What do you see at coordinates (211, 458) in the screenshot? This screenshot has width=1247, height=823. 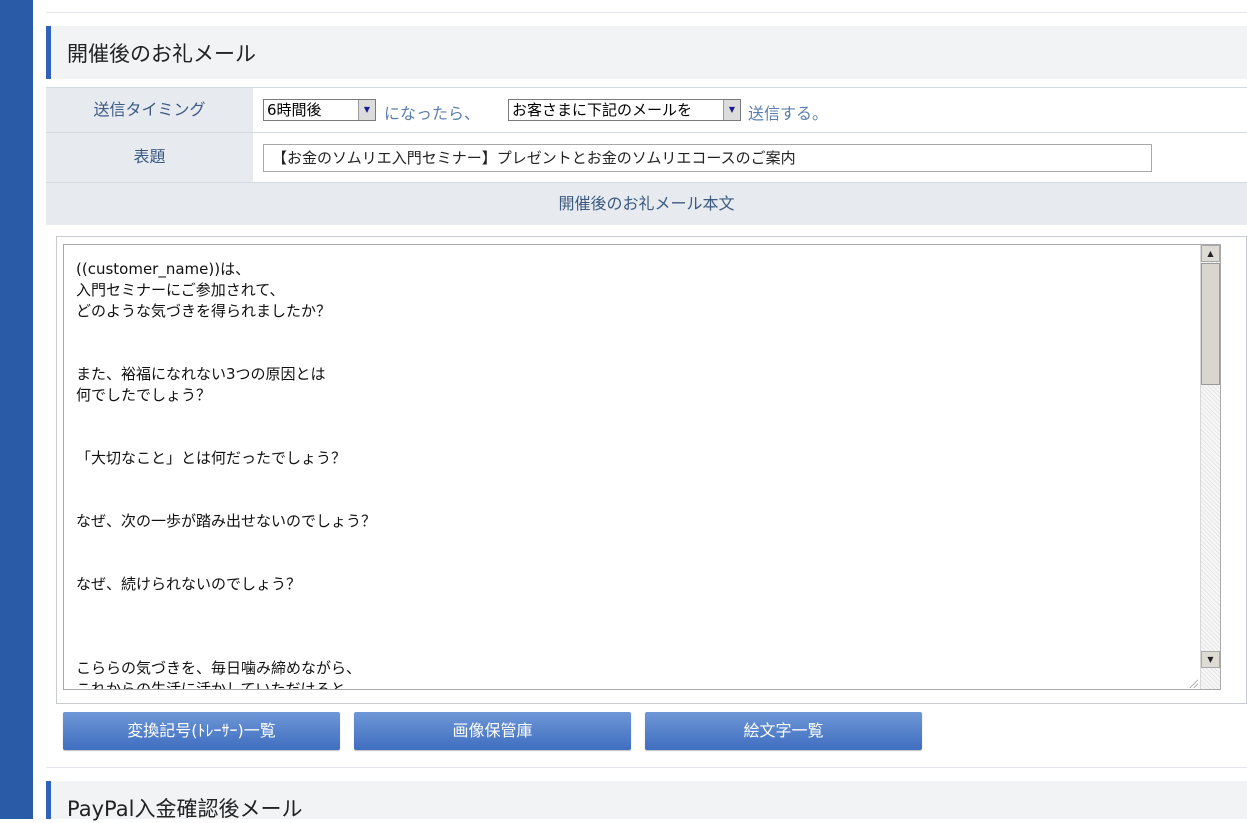 I see `body-line: 「大切なこと」とは何だったでしょう？` at bounding box center [211, 458].